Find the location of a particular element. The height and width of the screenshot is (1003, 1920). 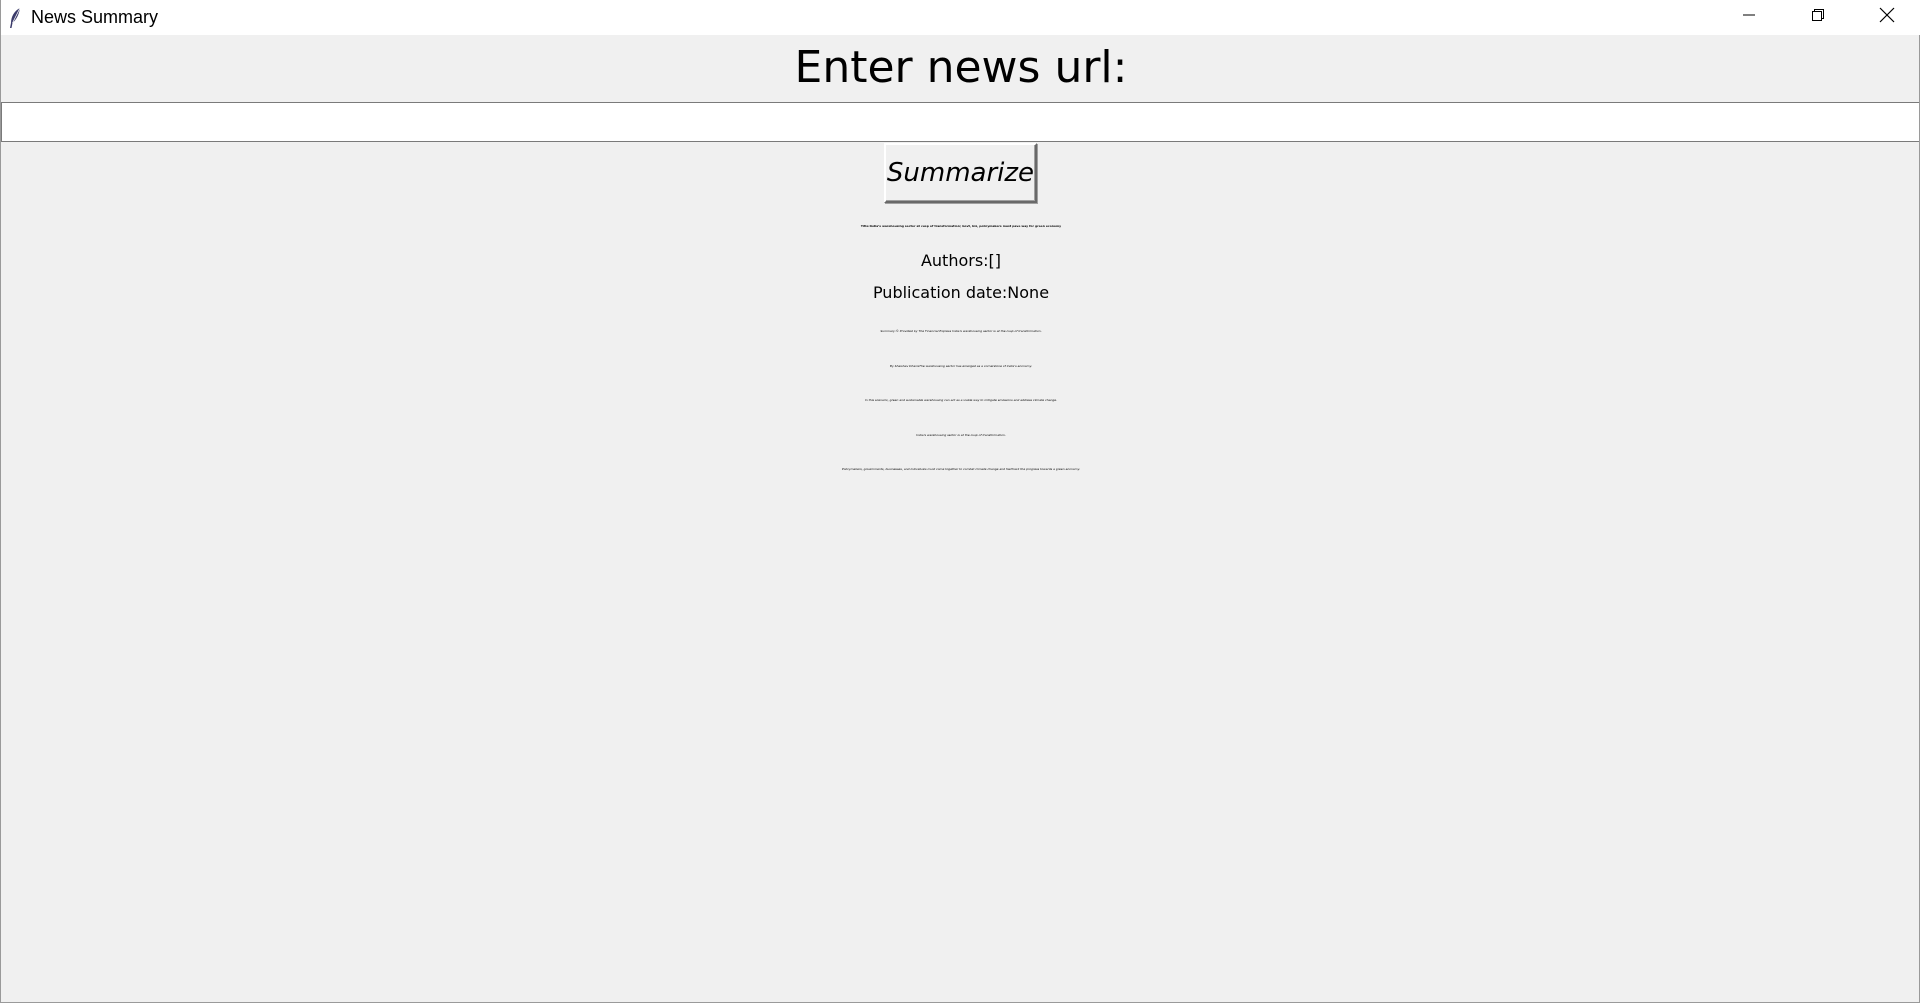

close-icon is located at coordinates (1887, 17).